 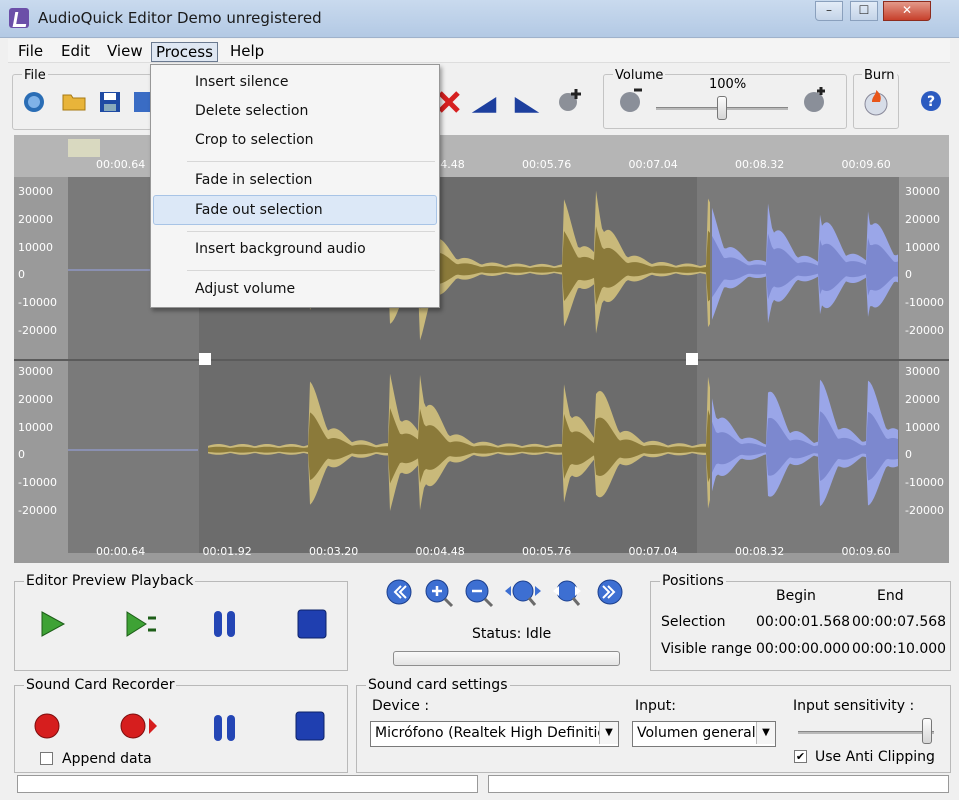 I want to click on recorder-group-label: Sound Card Recorder, so click(x=100, y=685).